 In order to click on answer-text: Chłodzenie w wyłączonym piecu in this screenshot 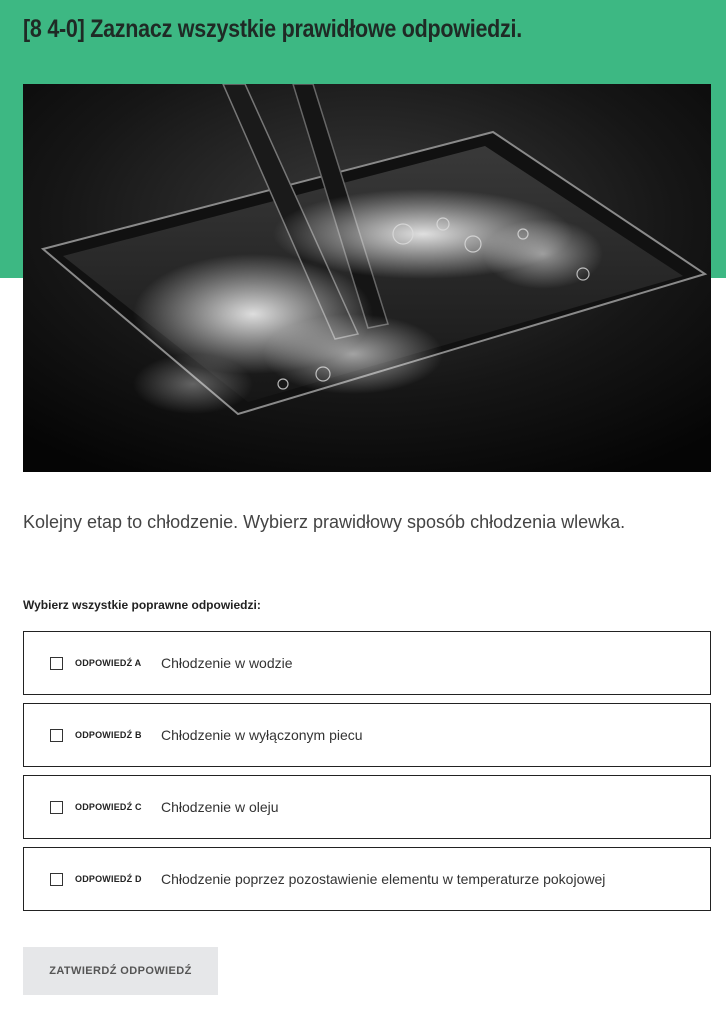, I will do `click(262, 735)`.